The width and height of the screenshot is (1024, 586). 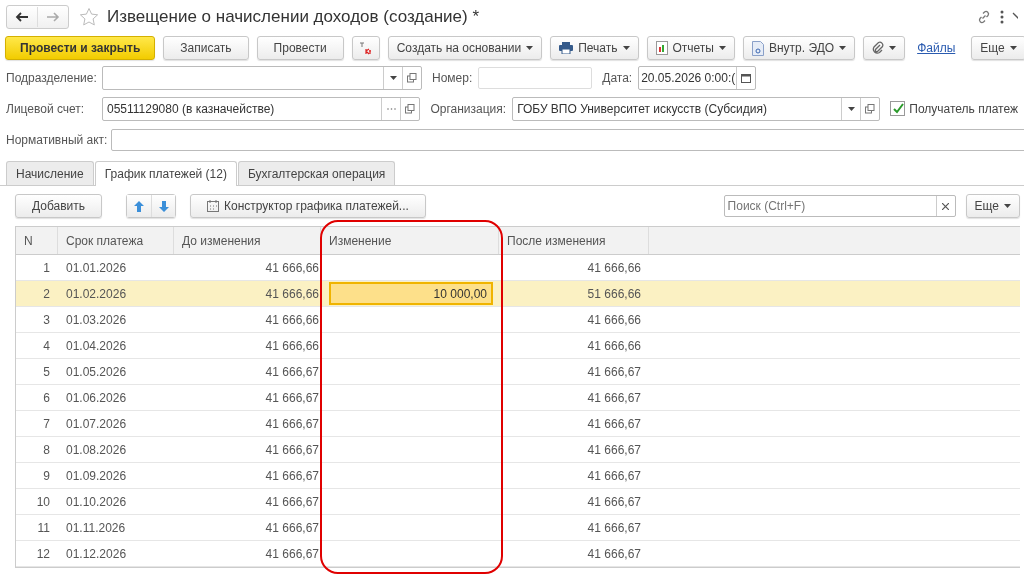 I want to click on create-based-on-button: Создать на основании, so click(x=465, y=48).